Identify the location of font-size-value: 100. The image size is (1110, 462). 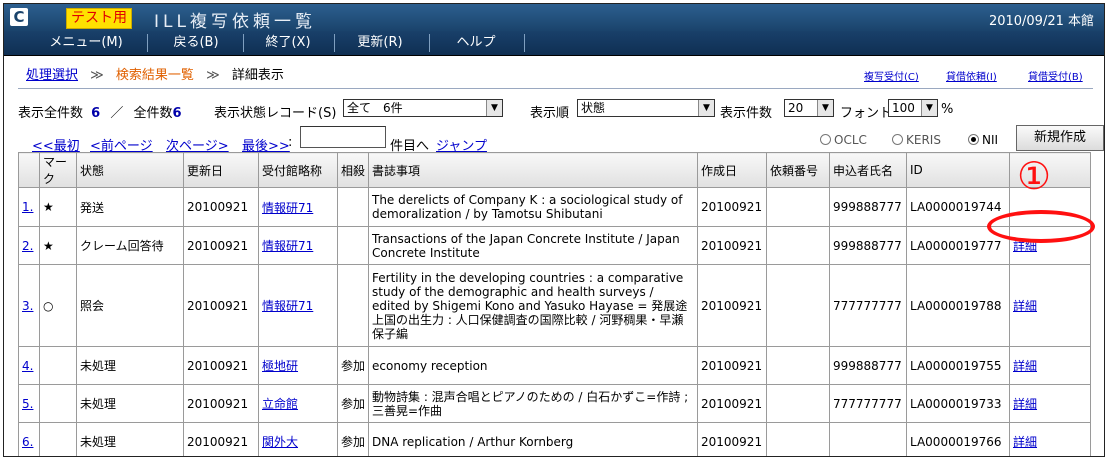
(903, 108).